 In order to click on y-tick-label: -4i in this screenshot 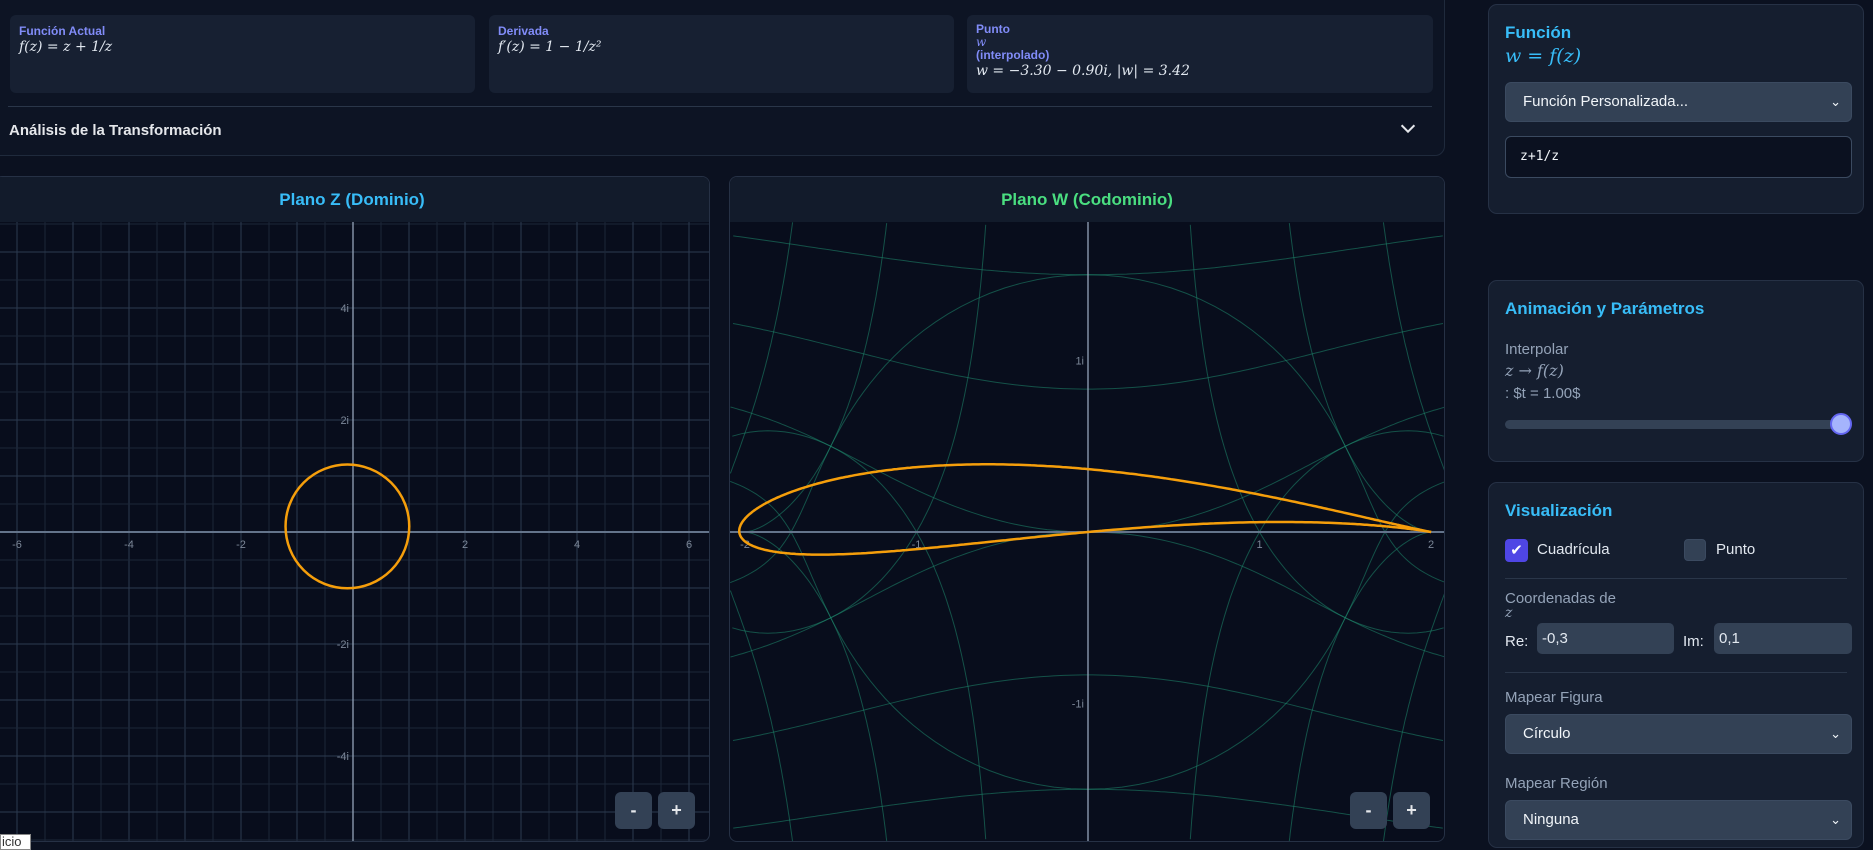, I will do `click(343, 757)`.